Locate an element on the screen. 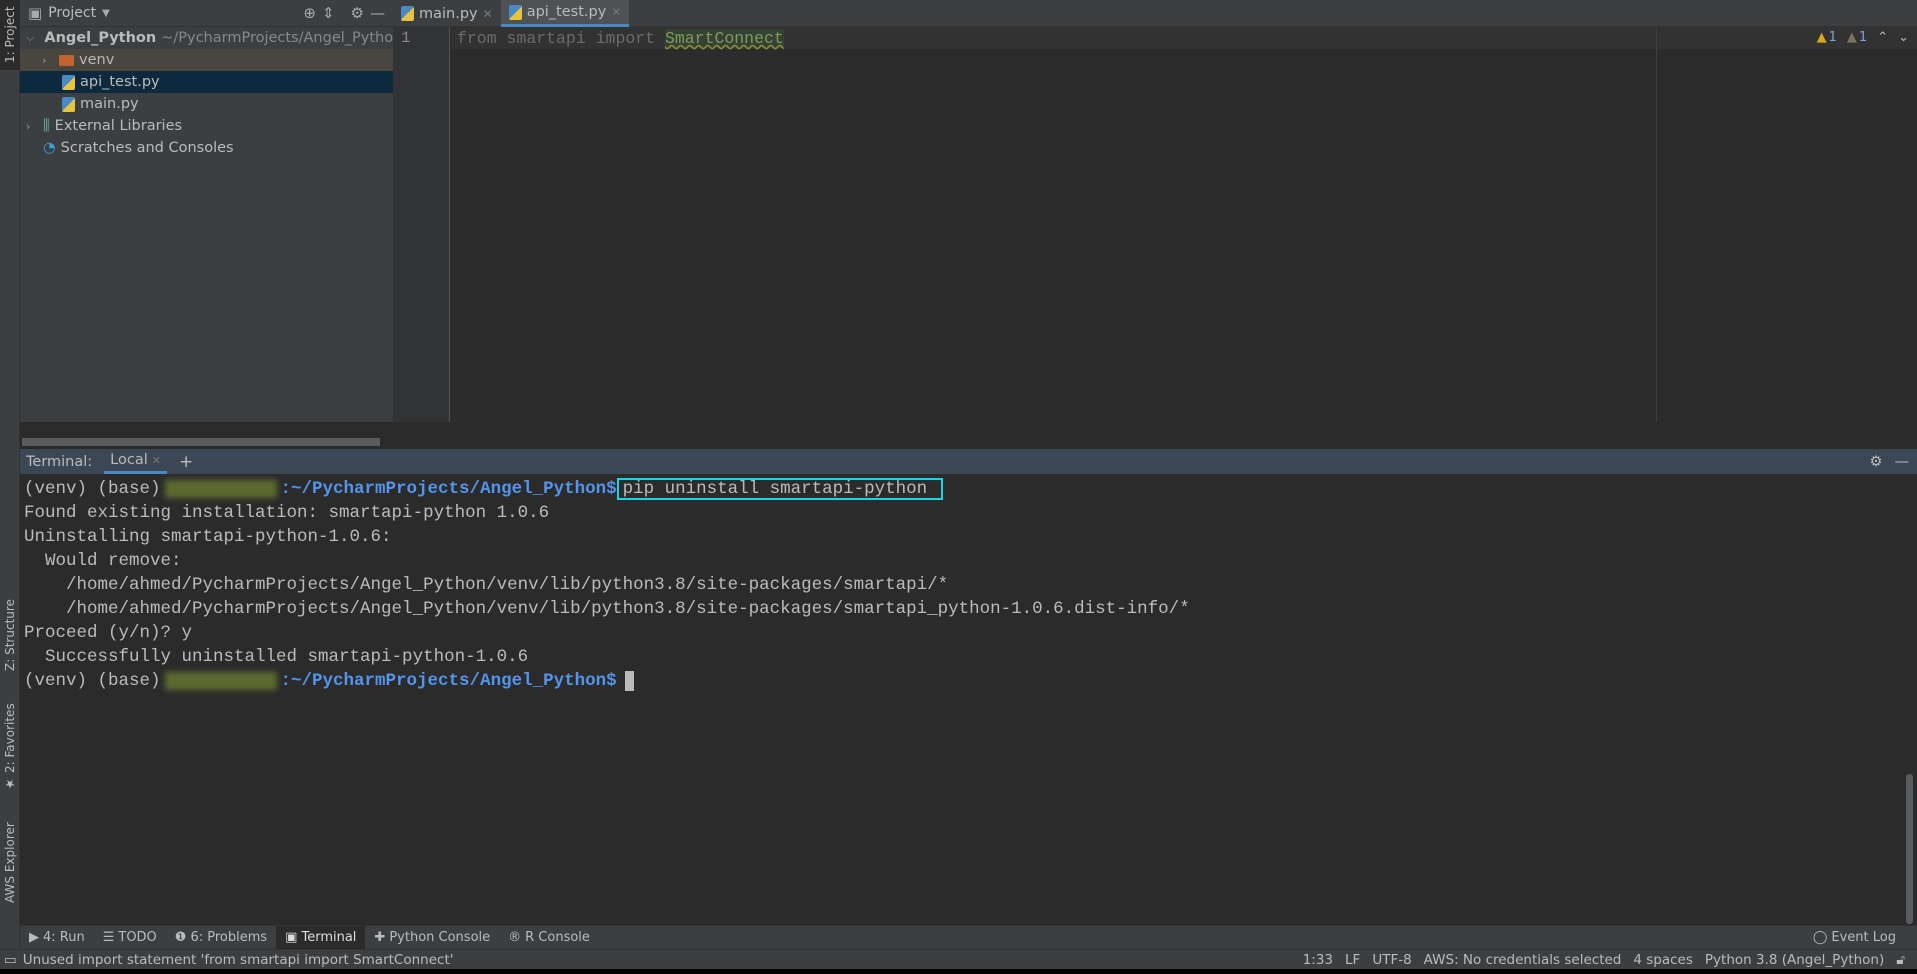 Image resolution: width=1917 pixels, height=974 pixels. line-number: 1 is located at coordinates (406, 38).